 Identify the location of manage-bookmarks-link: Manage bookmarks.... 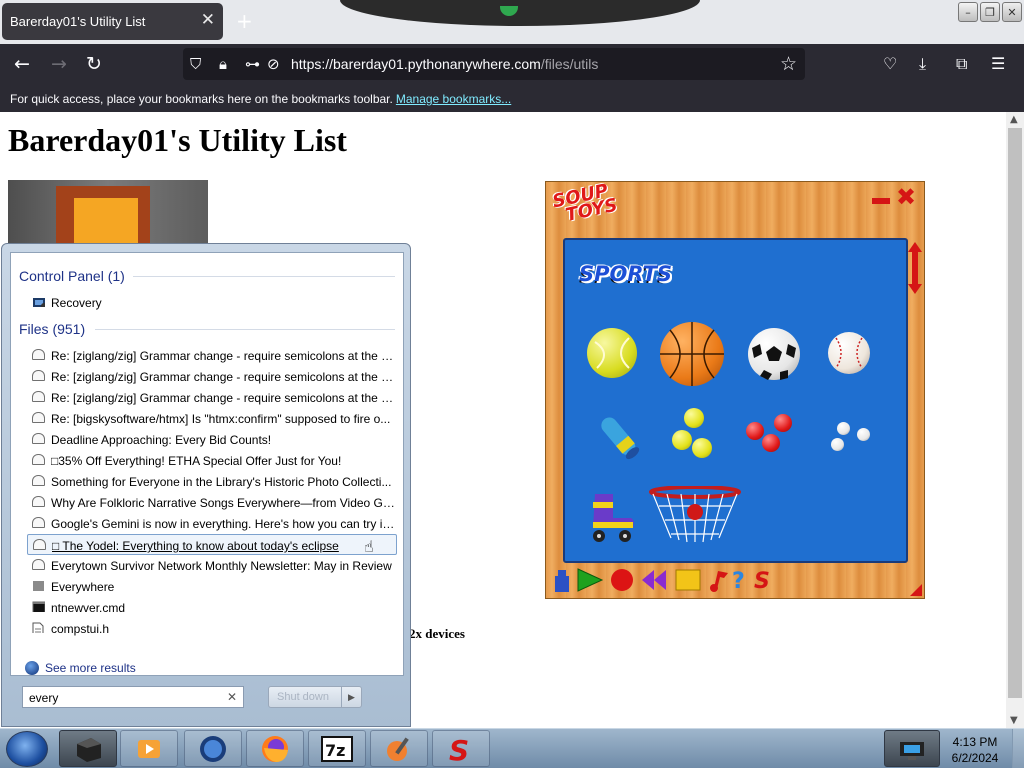
(453, 99).